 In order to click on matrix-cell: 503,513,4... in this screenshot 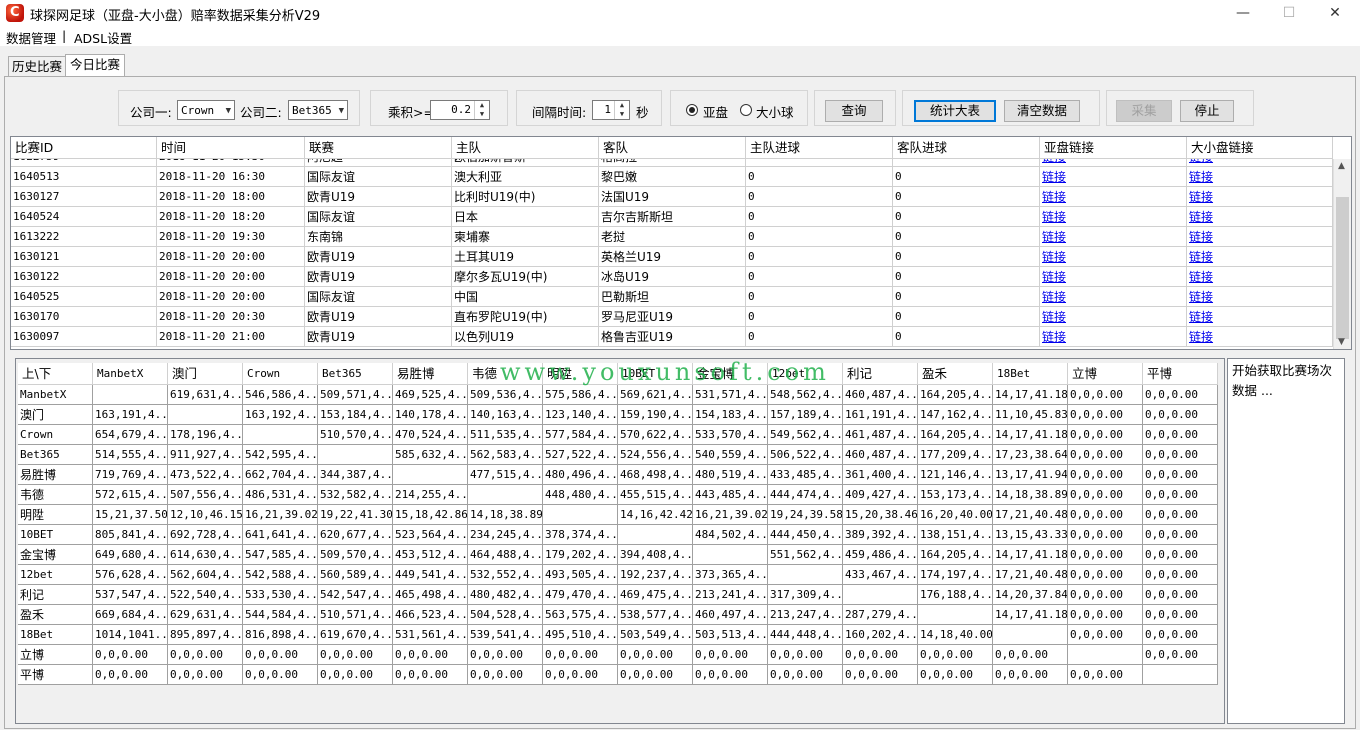, I will do `click(730, 635)`.